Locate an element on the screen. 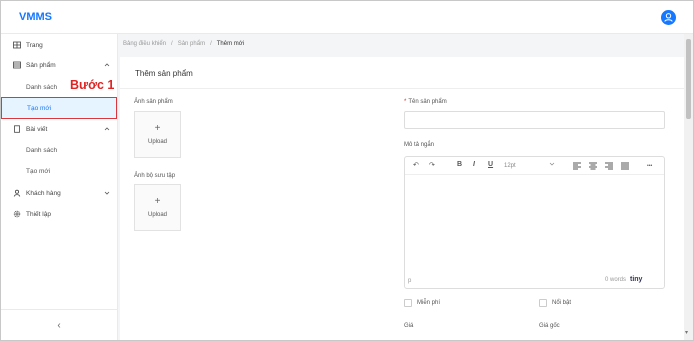  align-right-icon is located at coordinates (609, 166).